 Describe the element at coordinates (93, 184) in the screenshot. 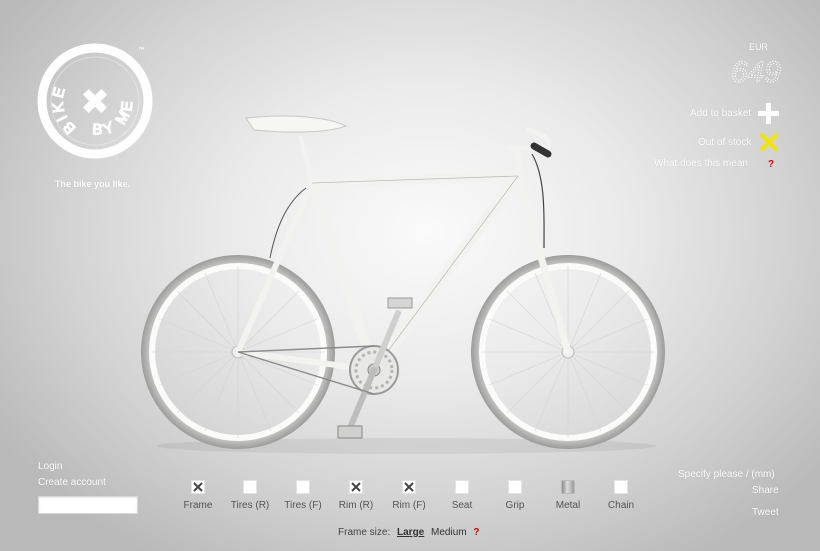

I see `tagline: The bike you like.` at that location.